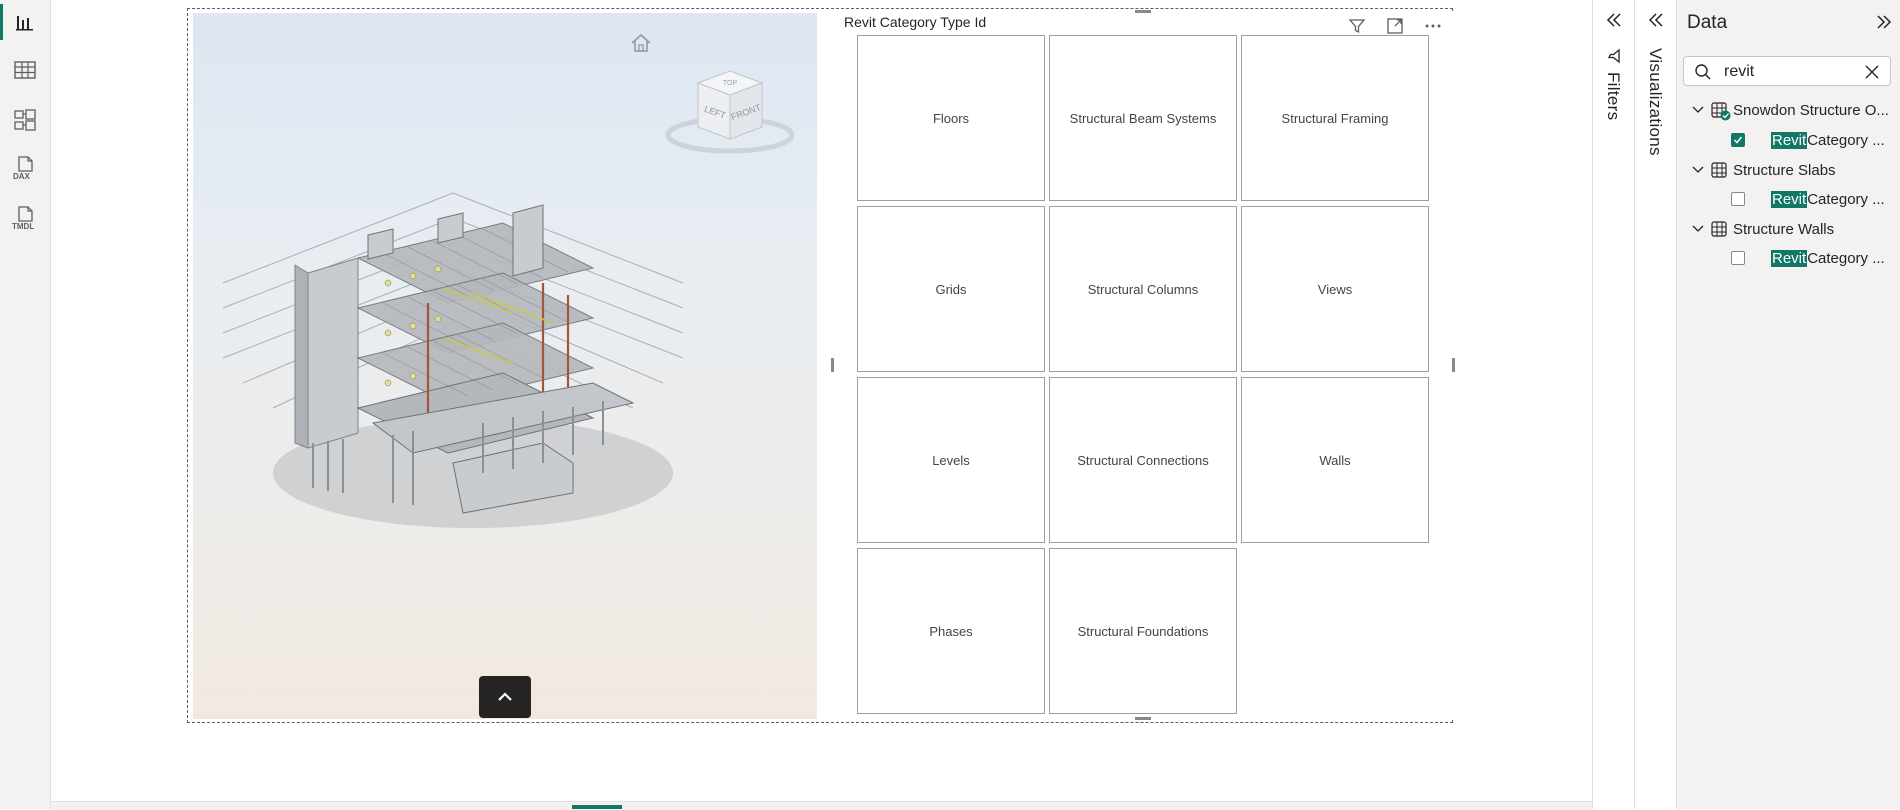 The width and height of the screenshot is (1900, 810). What do you see at coordinates (832, 365) in the screenshot?
I see `resize-handle-left` at bounding box center [832, 365].